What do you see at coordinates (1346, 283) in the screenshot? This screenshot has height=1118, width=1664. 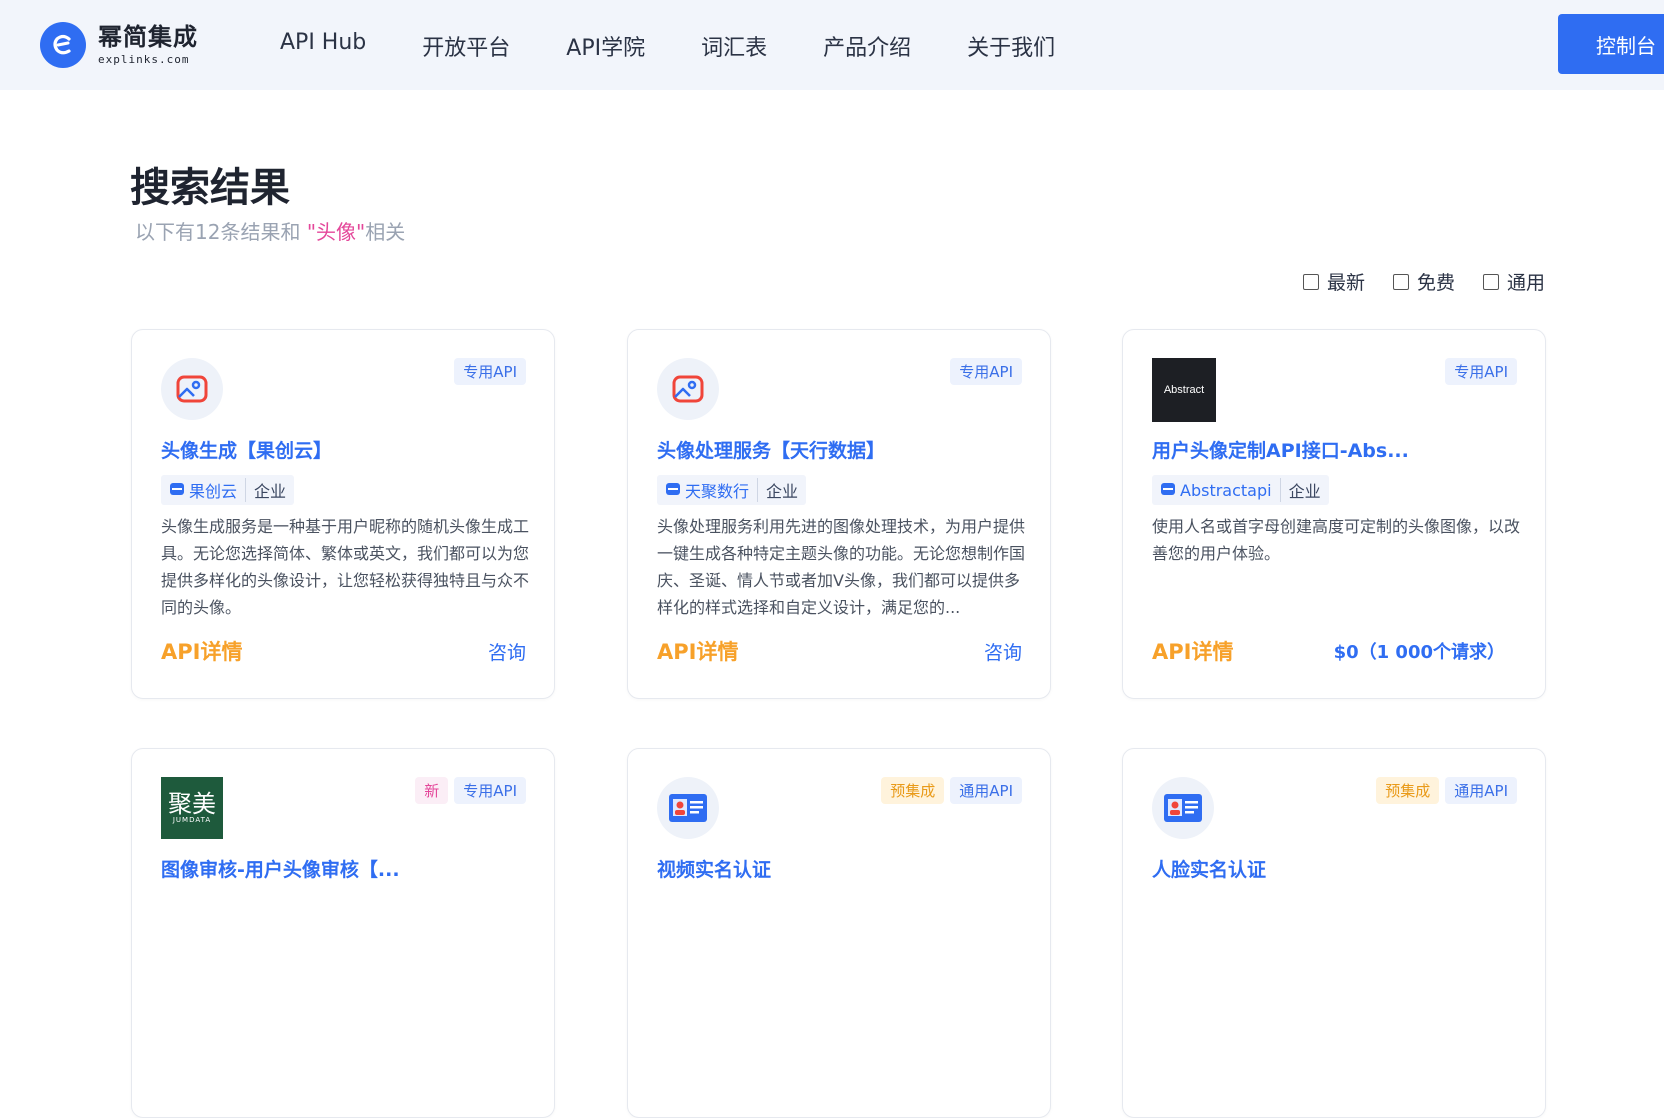 I see `filter-label: 最新` at bounding box center [1346, 283].